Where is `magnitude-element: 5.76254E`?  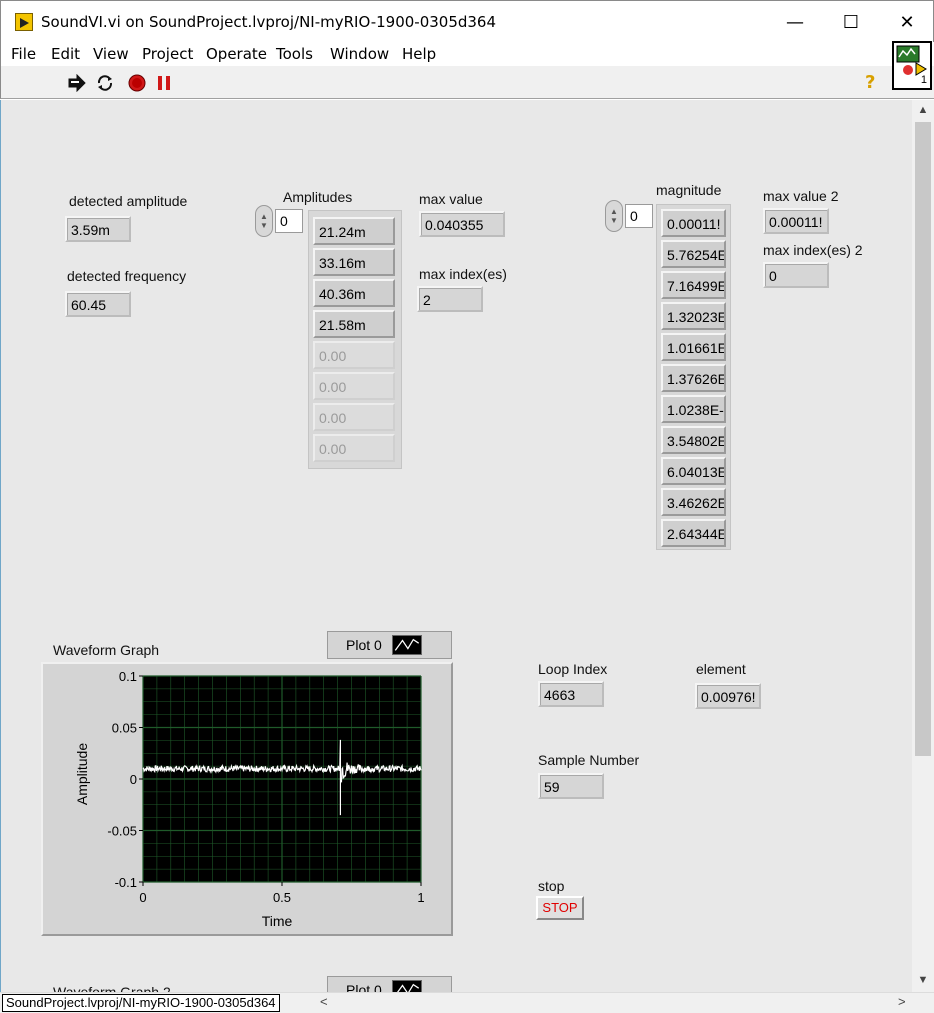
magnitude-element: 5.76254E is located at coordinates (693, 254).